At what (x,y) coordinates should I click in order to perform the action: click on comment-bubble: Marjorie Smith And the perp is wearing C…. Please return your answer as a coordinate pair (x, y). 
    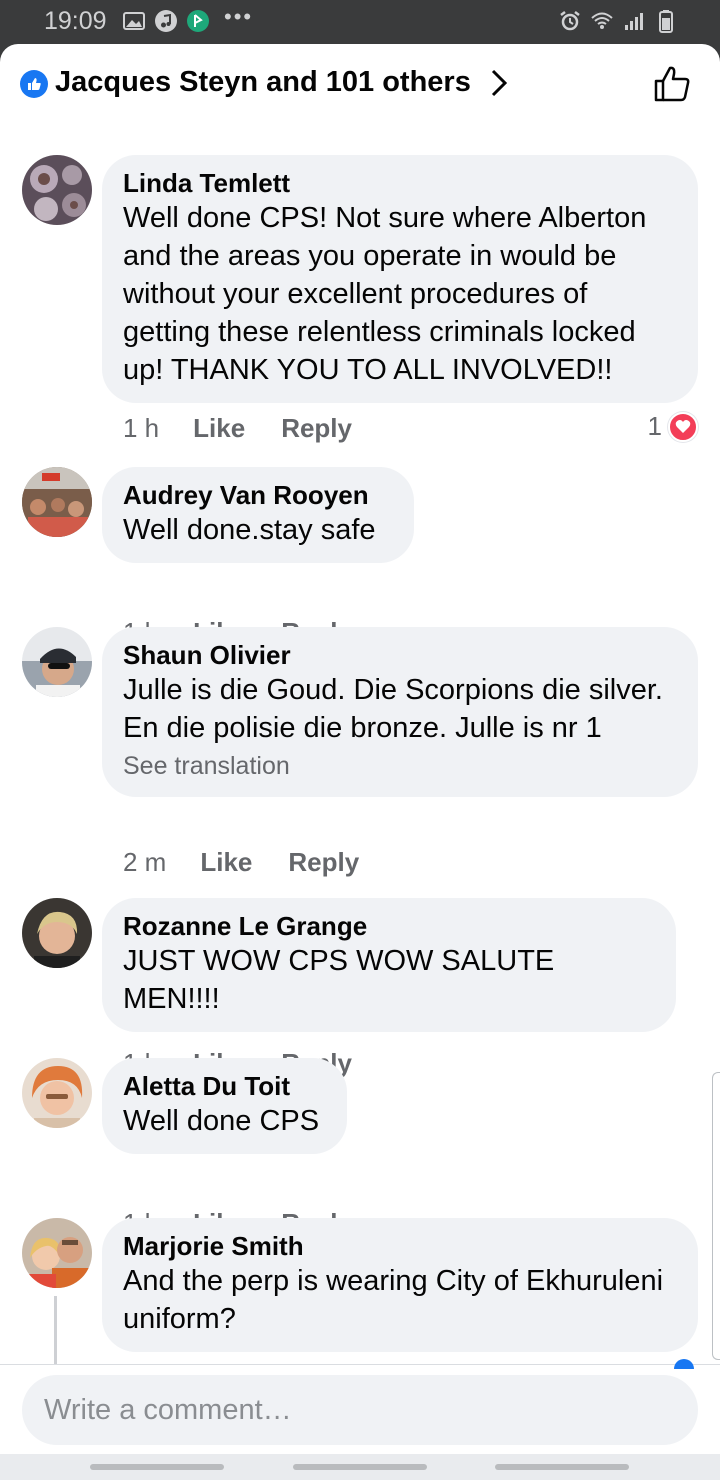
    Looking at the image, I should click on (400, 1285).